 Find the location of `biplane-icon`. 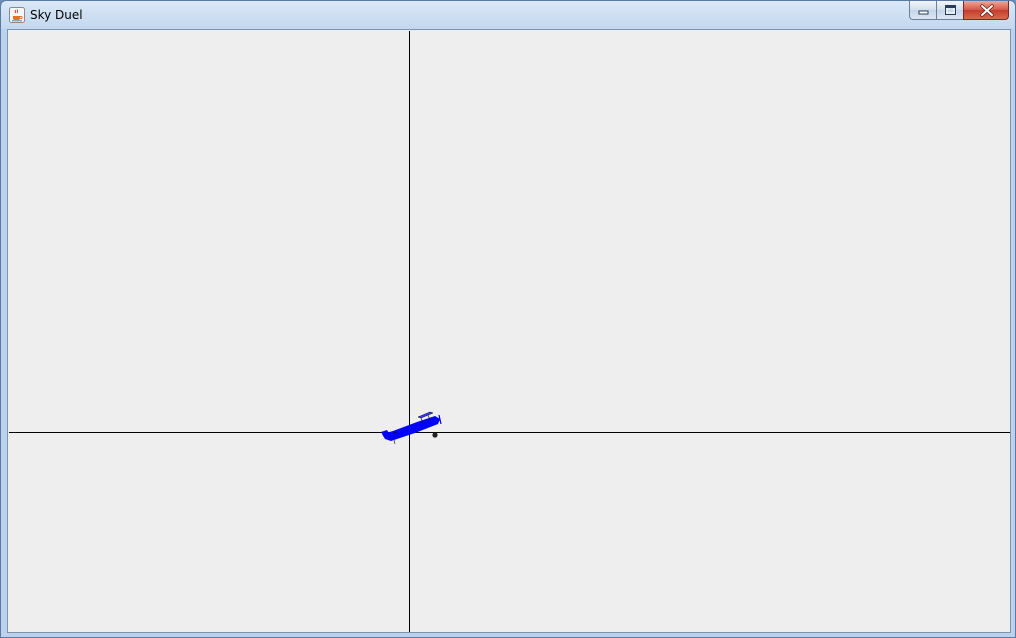

biplane-icon is located at coordinates (411, 428).